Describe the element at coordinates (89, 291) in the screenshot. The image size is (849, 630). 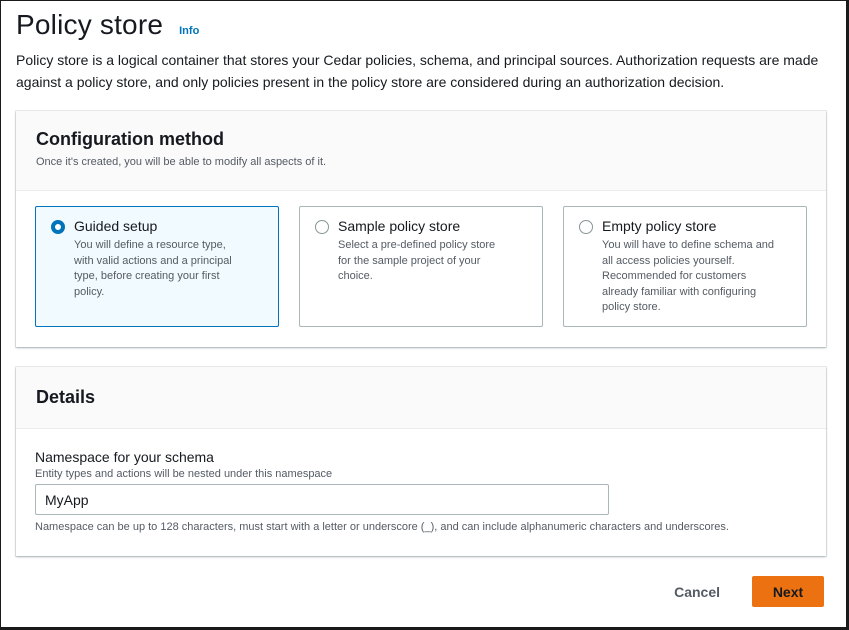
I see `tile-description-line: policy.` at that location.